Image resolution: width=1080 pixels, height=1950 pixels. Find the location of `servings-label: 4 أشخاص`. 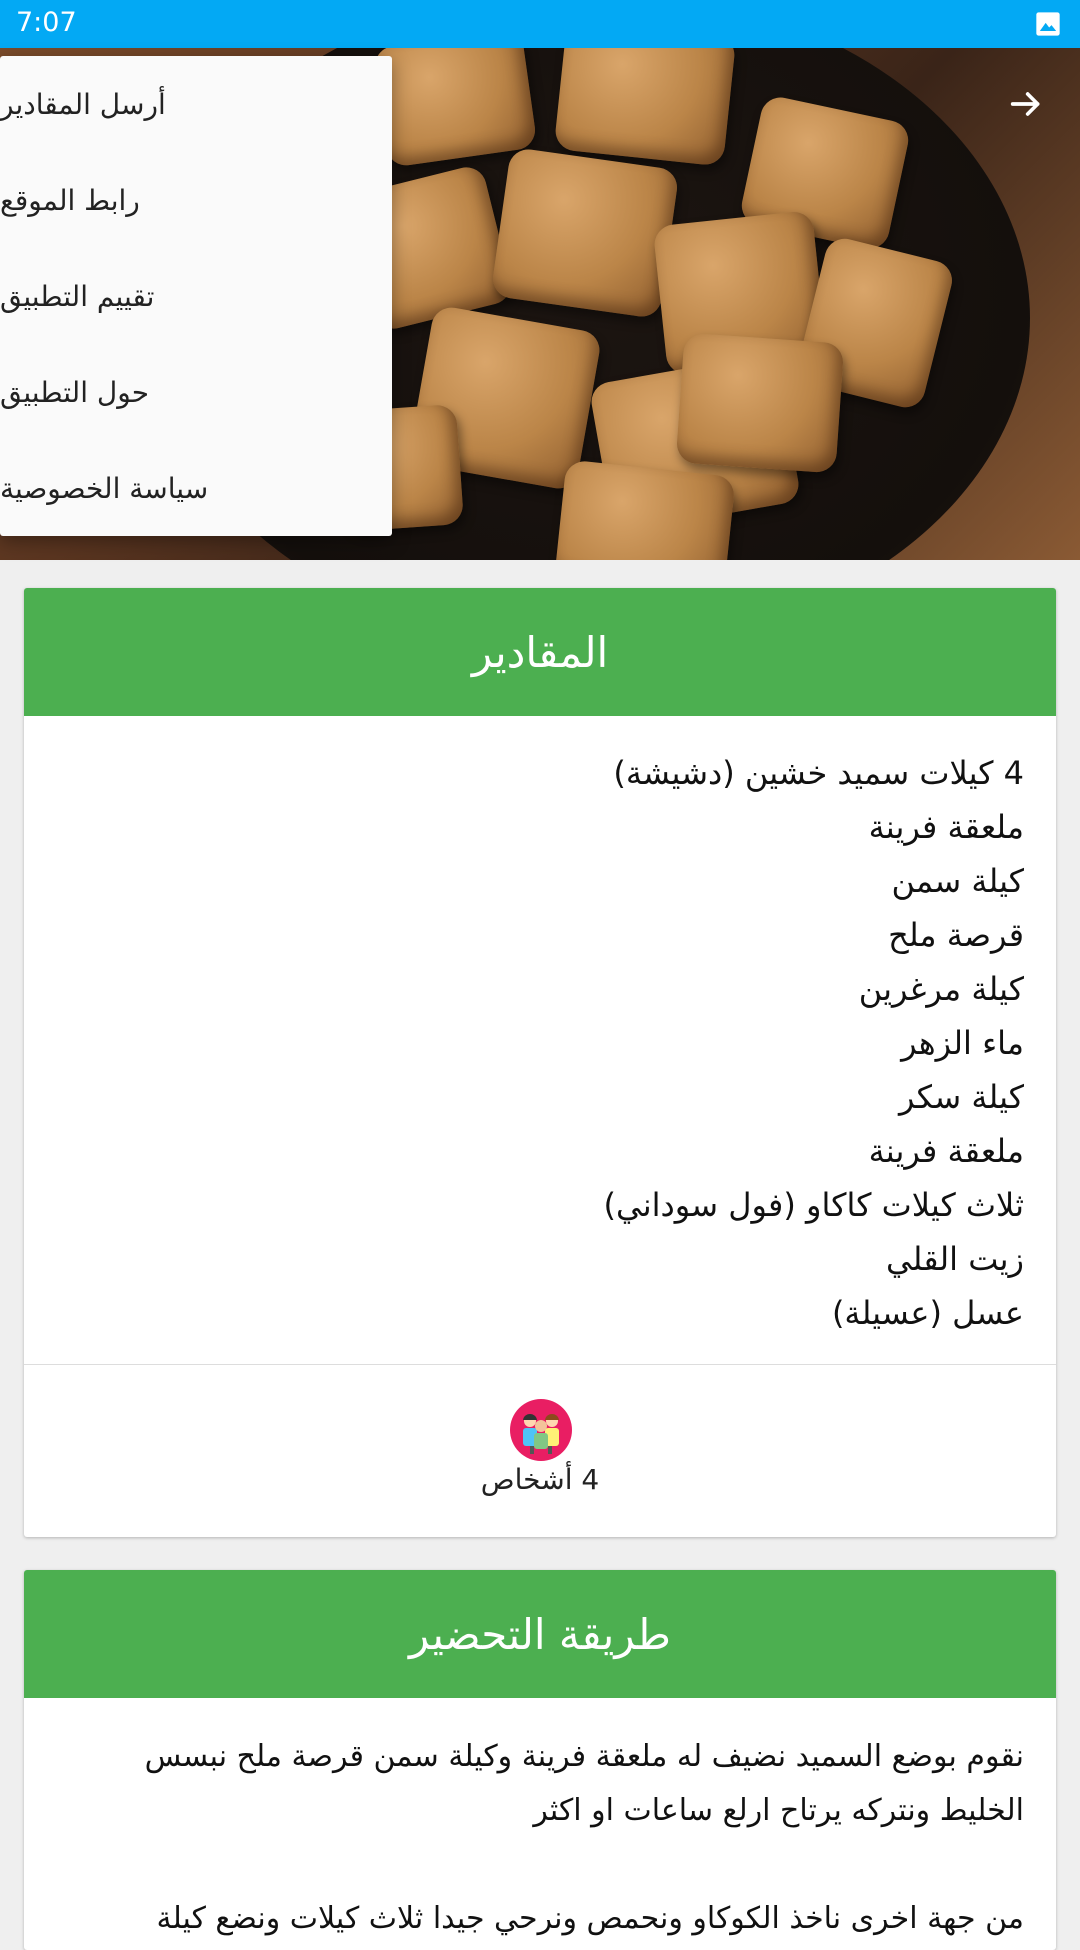

servings-label: 4 أشخاص is located at coordinates (540, 1479).